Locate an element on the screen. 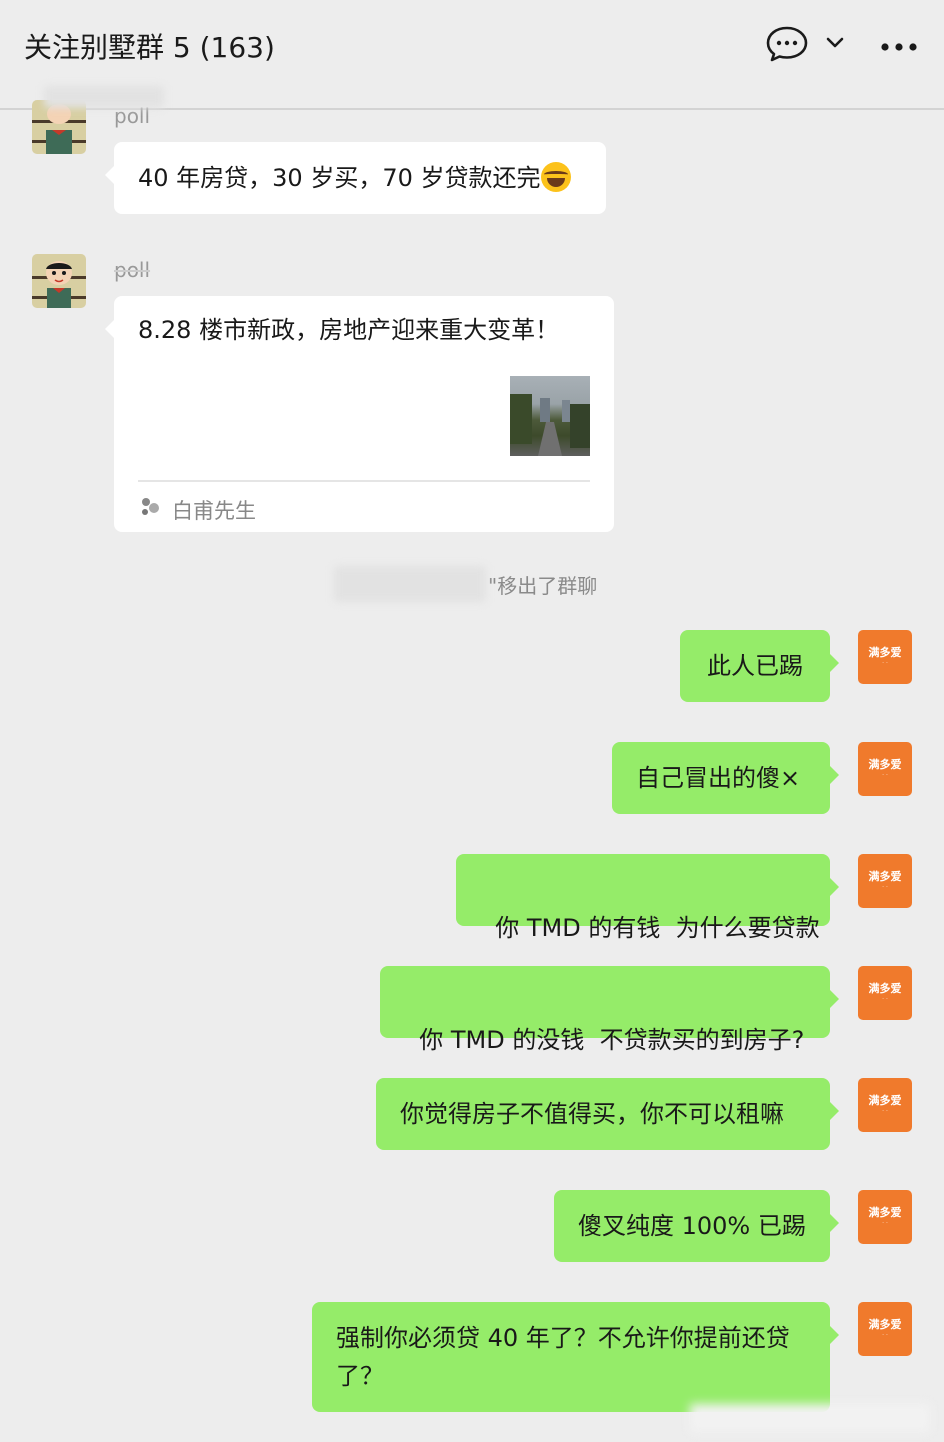  chevron-down-icon is located at coordinates (835, 45).